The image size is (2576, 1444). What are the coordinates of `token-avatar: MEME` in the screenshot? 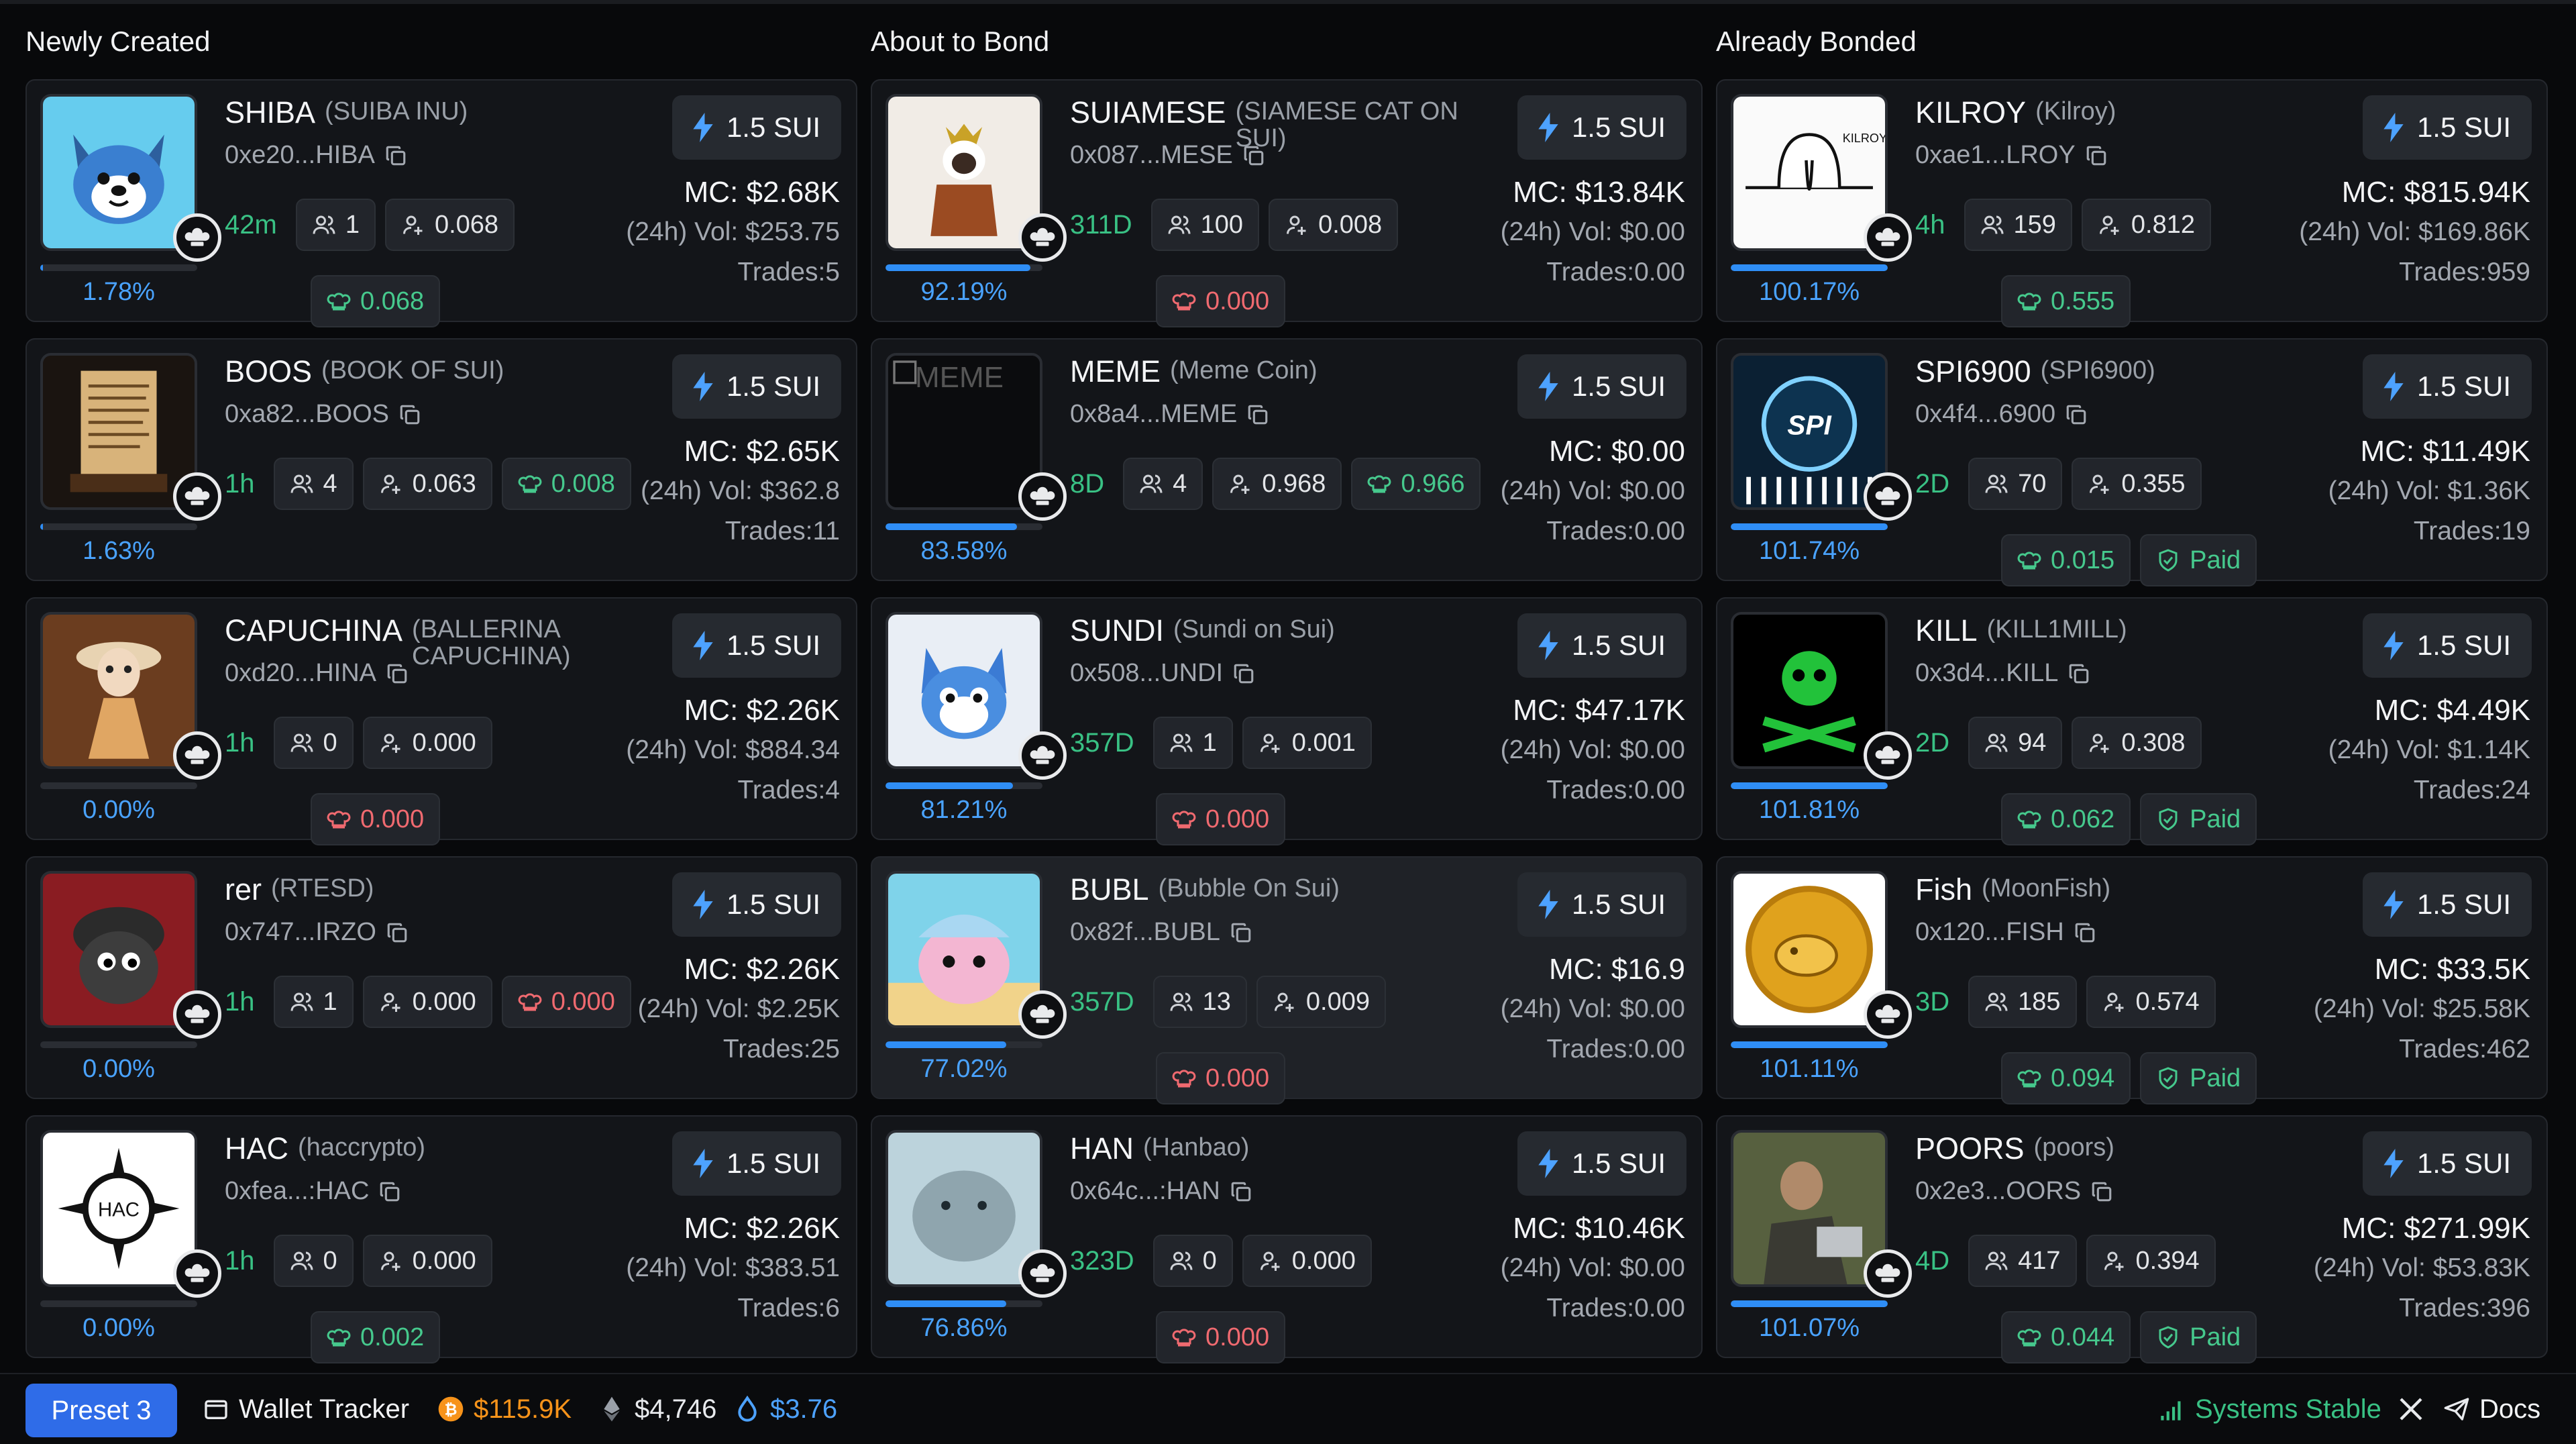 It's located at (963, 431).